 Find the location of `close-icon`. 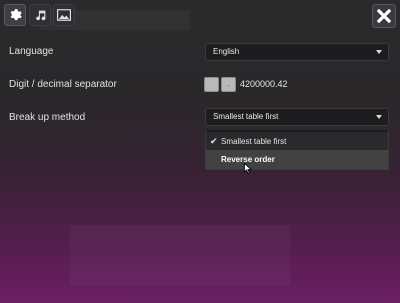

close-icon is located at coordinates (384, 16).